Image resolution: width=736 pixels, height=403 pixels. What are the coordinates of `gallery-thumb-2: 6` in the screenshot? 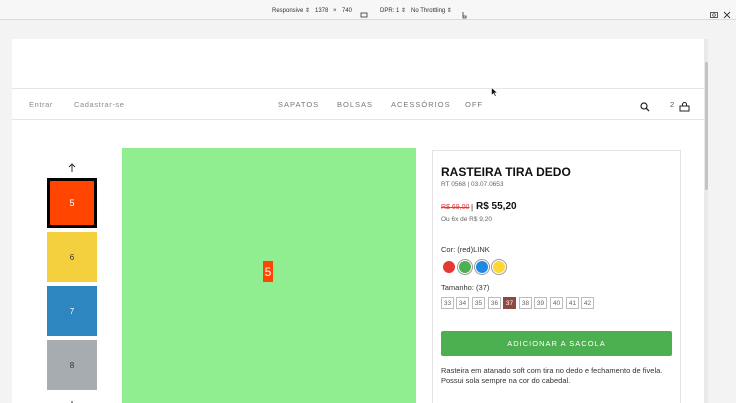 It's located at (72, 257).